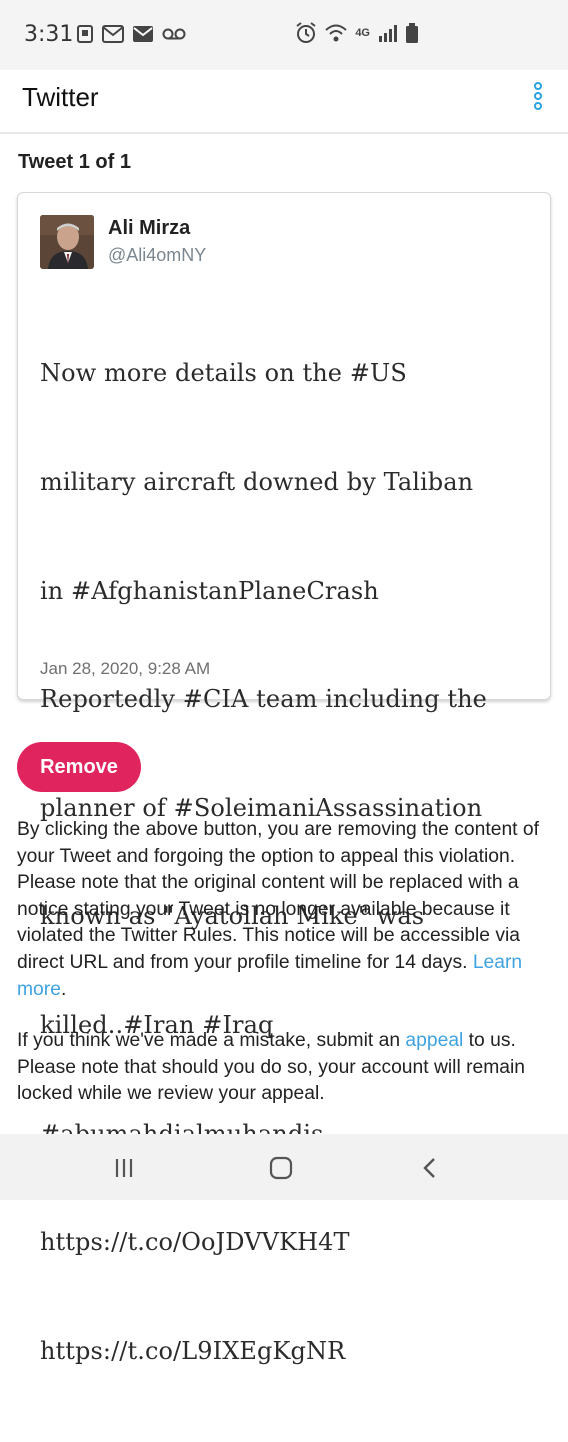 The height and width of the screenshot is (1442, 568). I want to click on status-left-icons, so click(131, 34).